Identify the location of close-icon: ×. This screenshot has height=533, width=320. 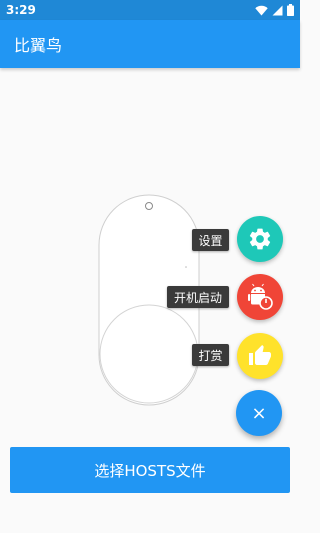
(259, 413).